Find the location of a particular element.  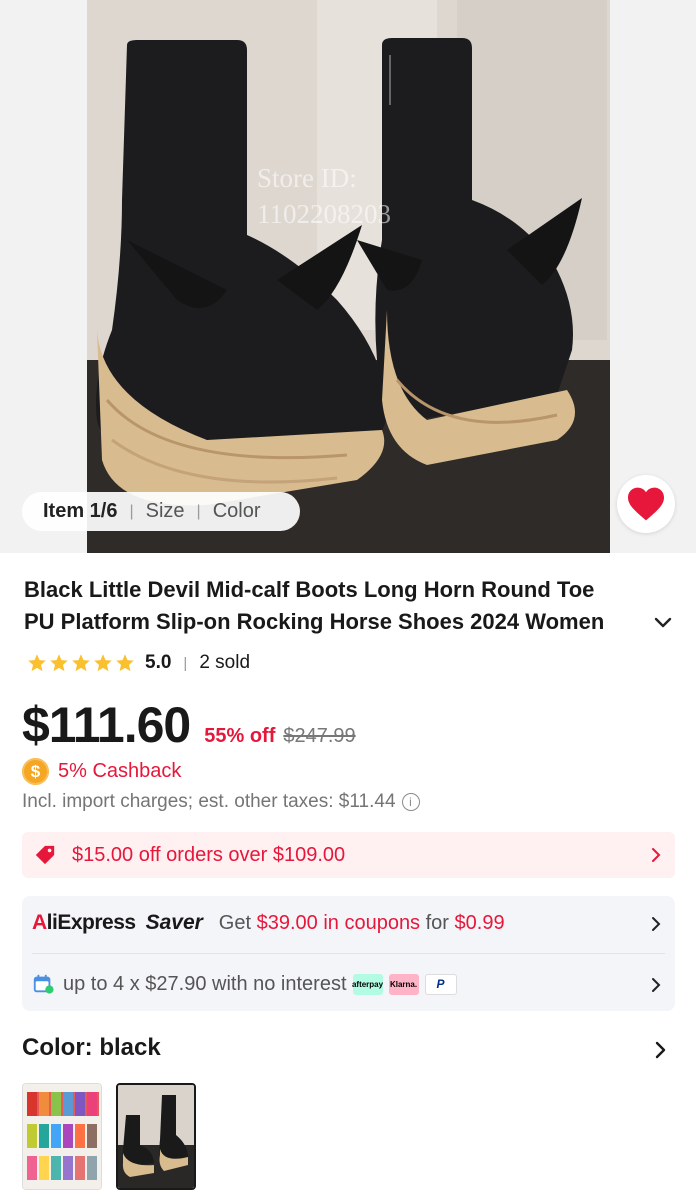

afterpay-logo: afterpay is located at coordinates (367, 984).